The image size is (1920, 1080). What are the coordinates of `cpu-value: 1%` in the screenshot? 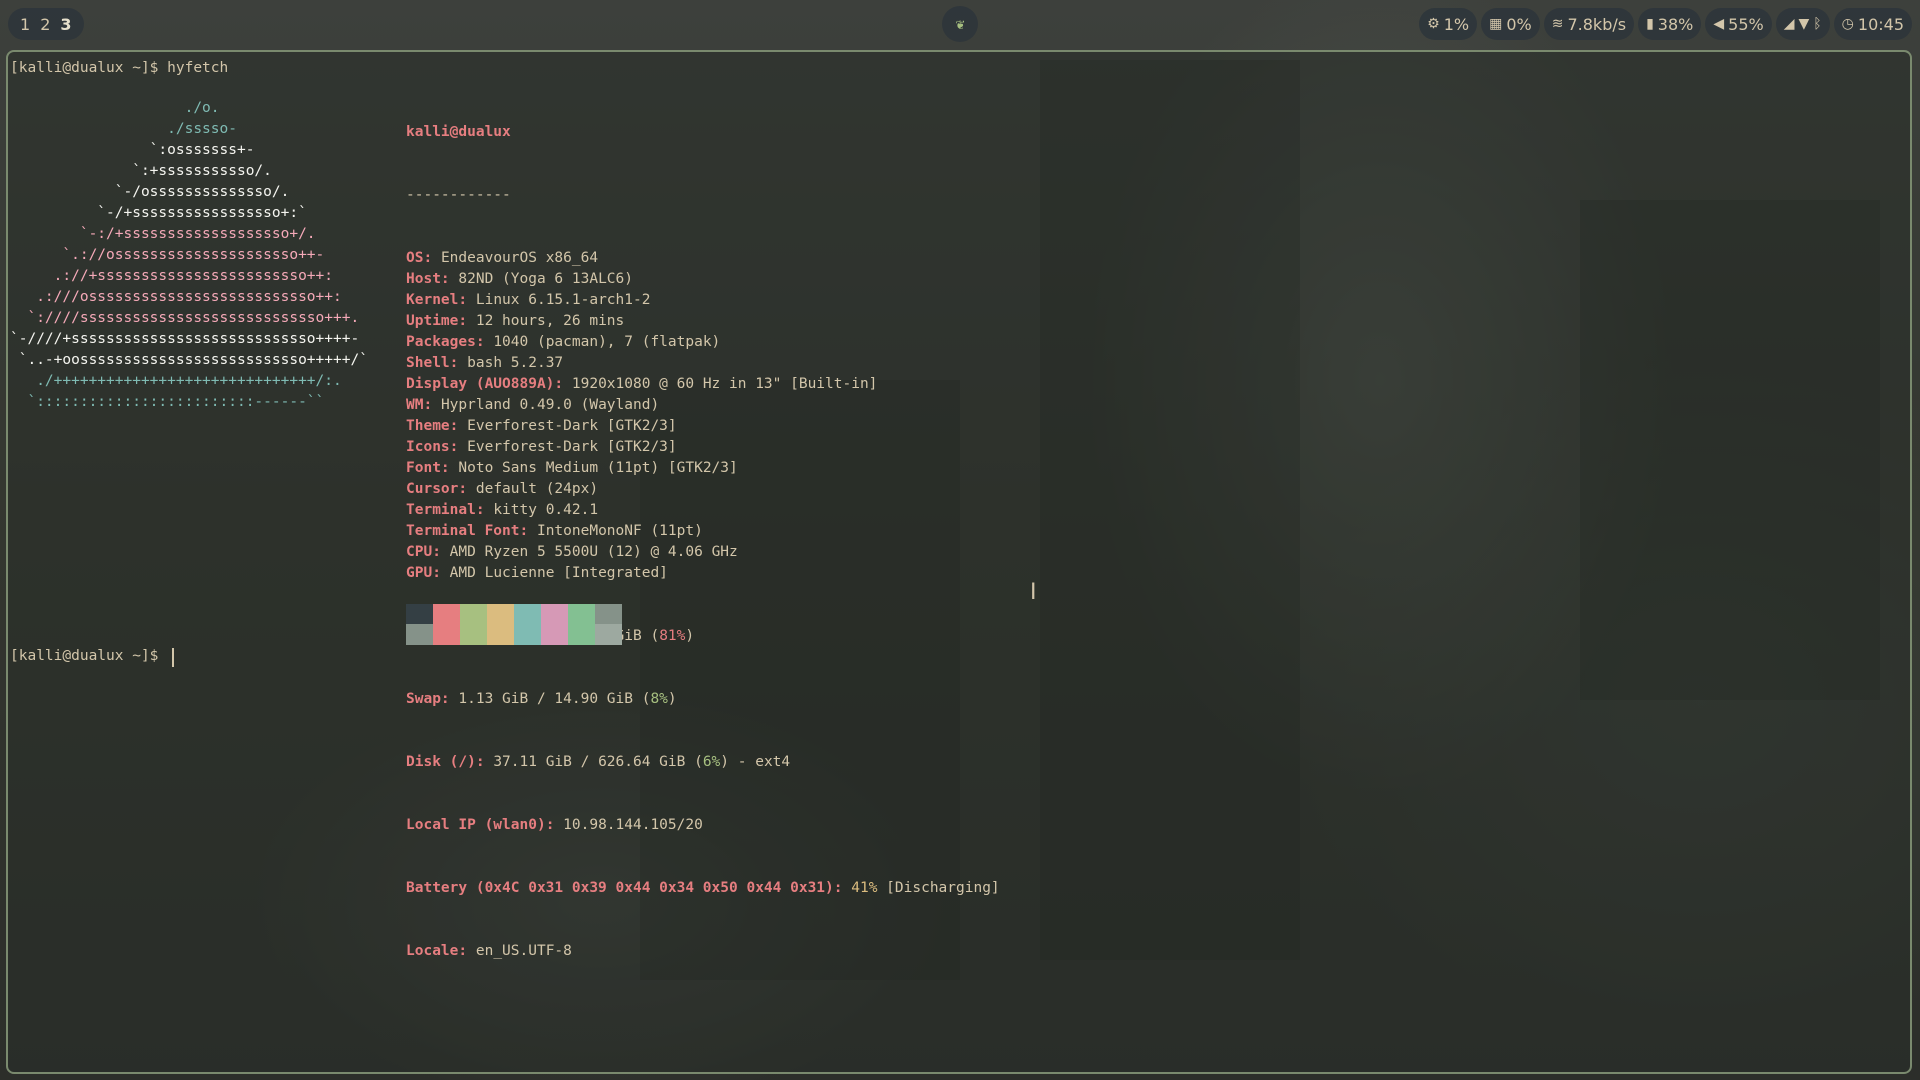 It's located at (1456, 24).